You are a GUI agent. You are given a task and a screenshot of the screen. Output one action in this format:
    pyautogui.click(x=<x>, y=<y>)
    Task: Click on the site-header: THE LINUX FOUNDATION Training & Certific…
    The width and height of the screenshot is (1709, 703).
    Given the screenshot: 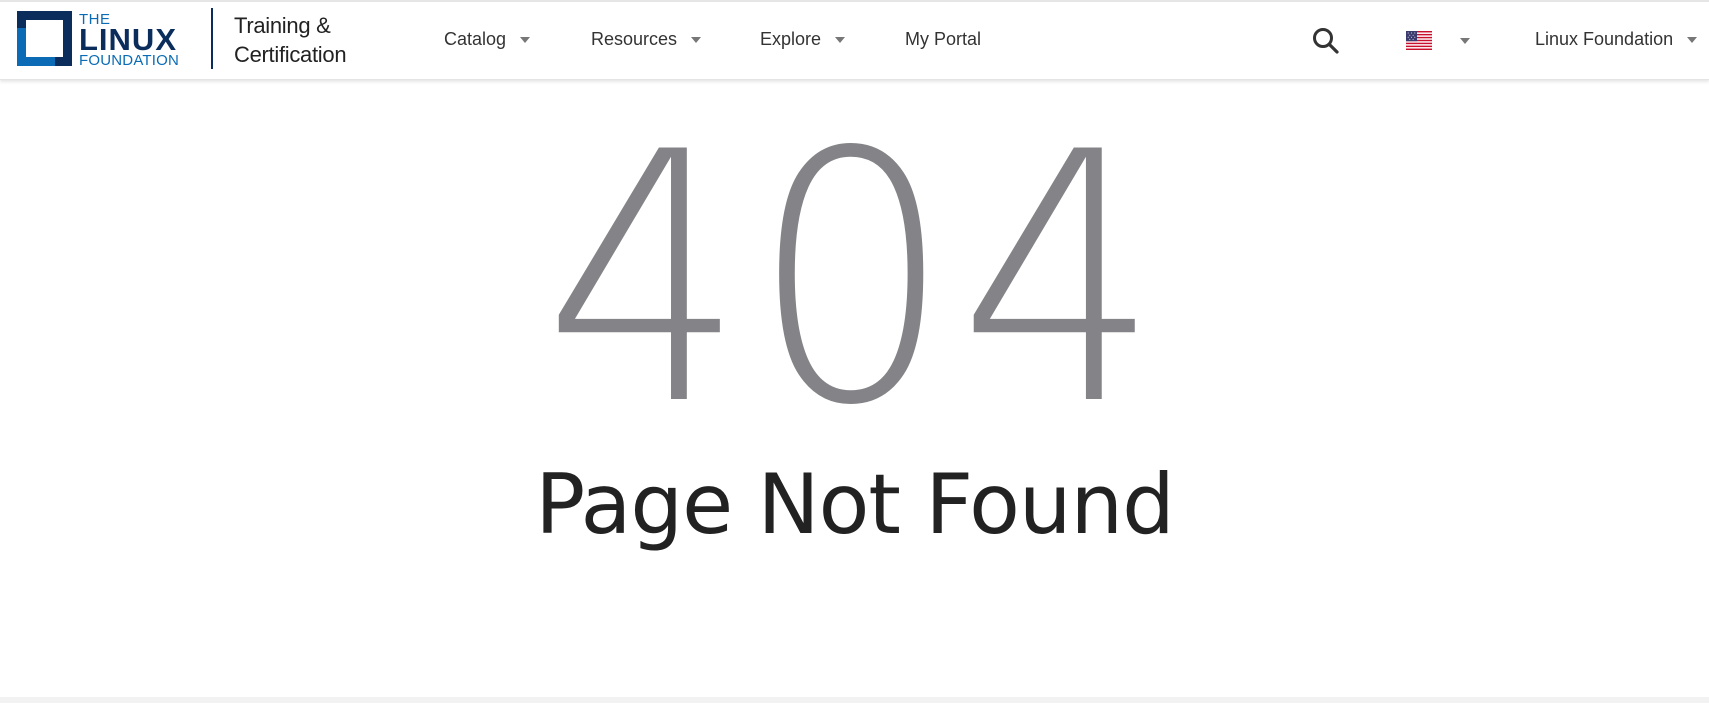 What is the action you would take?
    pyautogui.click(x=854, y=41)
    